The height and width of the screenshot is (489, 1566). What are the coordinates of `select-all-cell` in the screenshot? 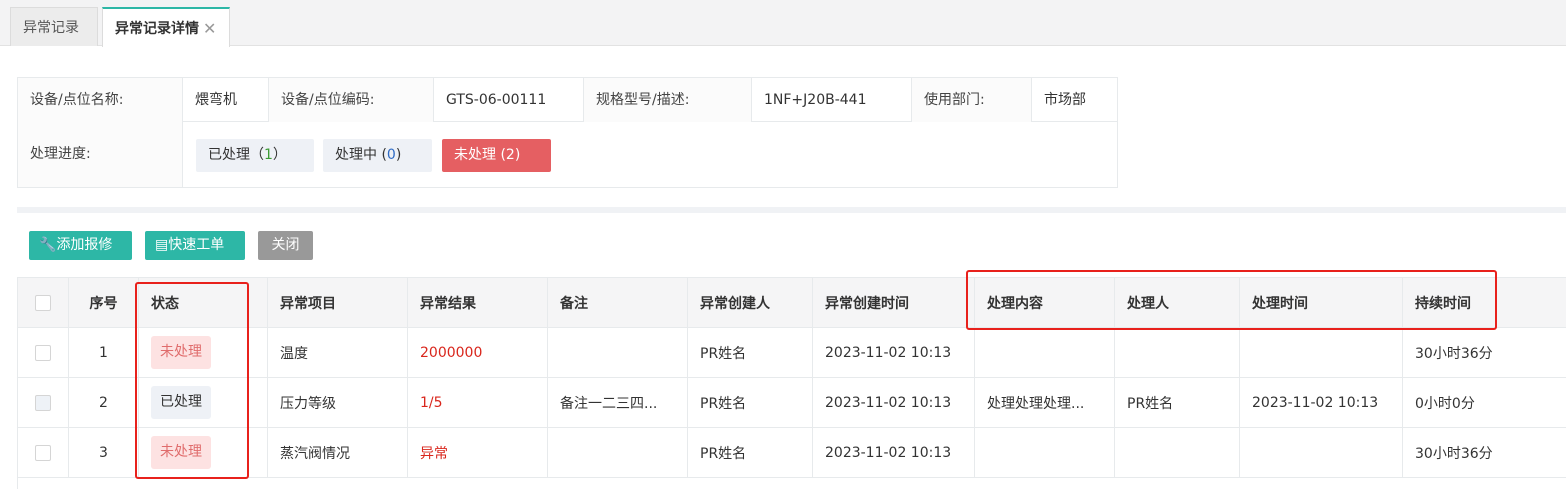 It's located at (43, 302).